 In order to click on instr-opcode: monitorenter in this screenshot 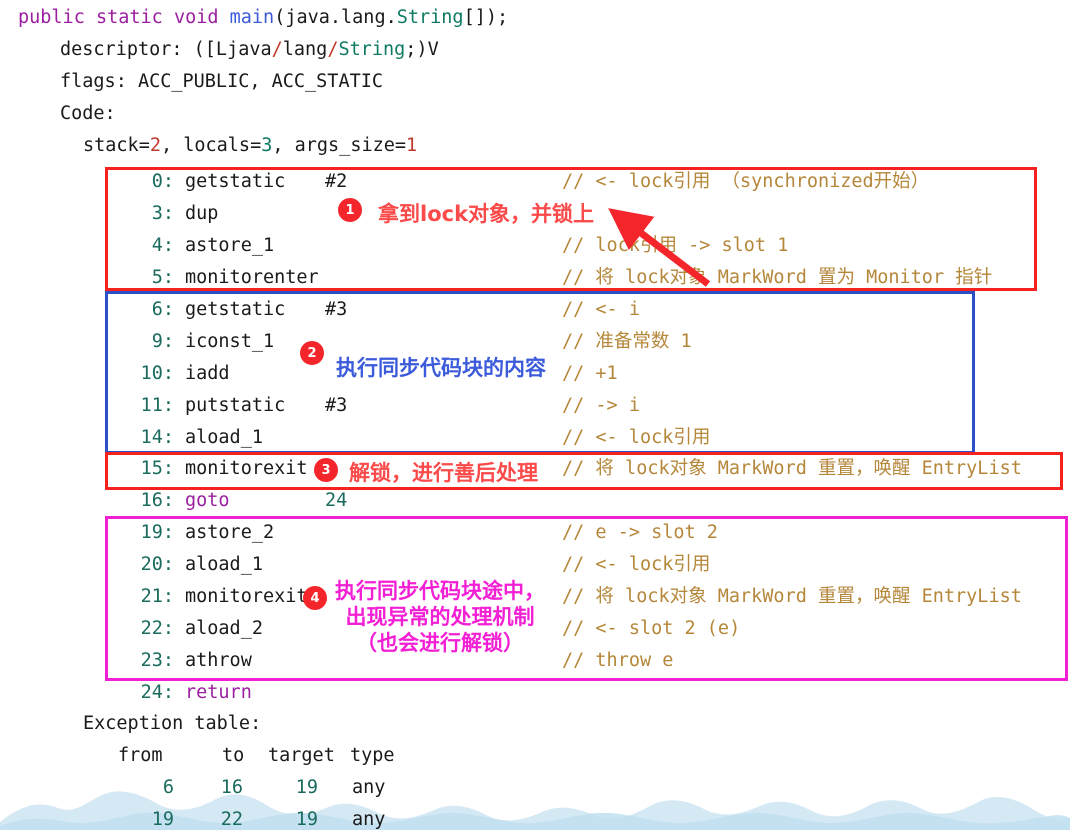, I will do `click(252, 277)`.